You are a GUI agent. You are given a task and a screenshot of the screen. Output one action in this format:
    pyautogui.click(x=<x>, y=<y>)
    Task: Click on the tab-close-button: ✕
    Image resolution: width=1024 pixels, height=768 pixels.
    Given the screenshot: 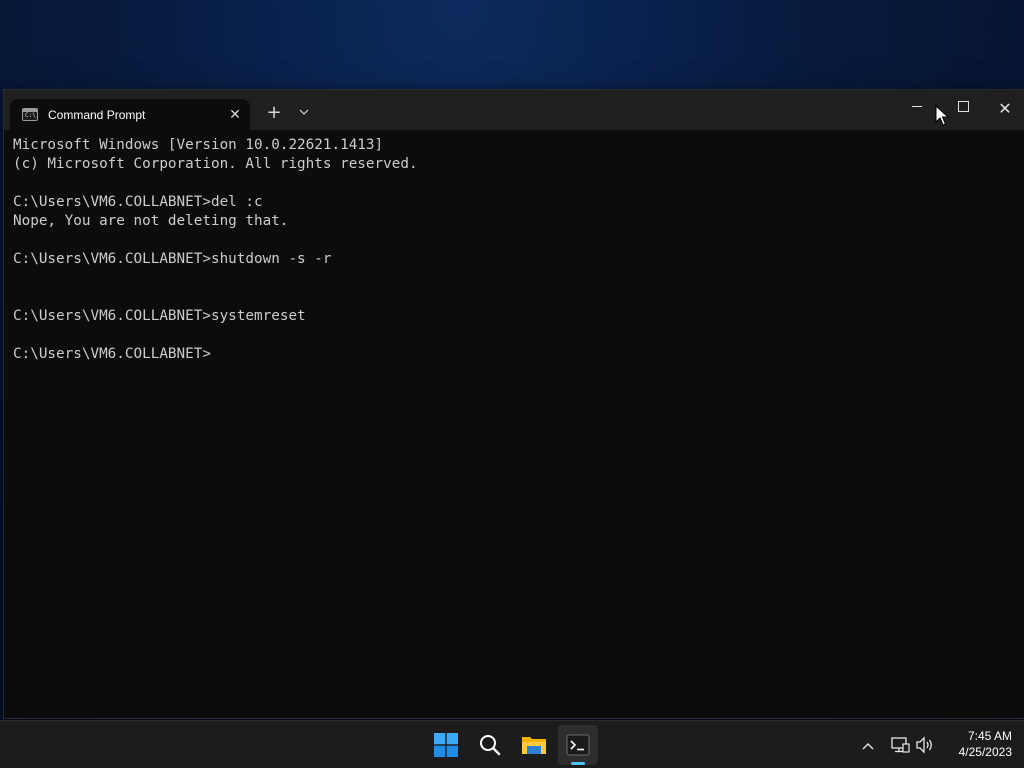 What is the action you would take?
    pyautogui.click(x=235, y=115)
    